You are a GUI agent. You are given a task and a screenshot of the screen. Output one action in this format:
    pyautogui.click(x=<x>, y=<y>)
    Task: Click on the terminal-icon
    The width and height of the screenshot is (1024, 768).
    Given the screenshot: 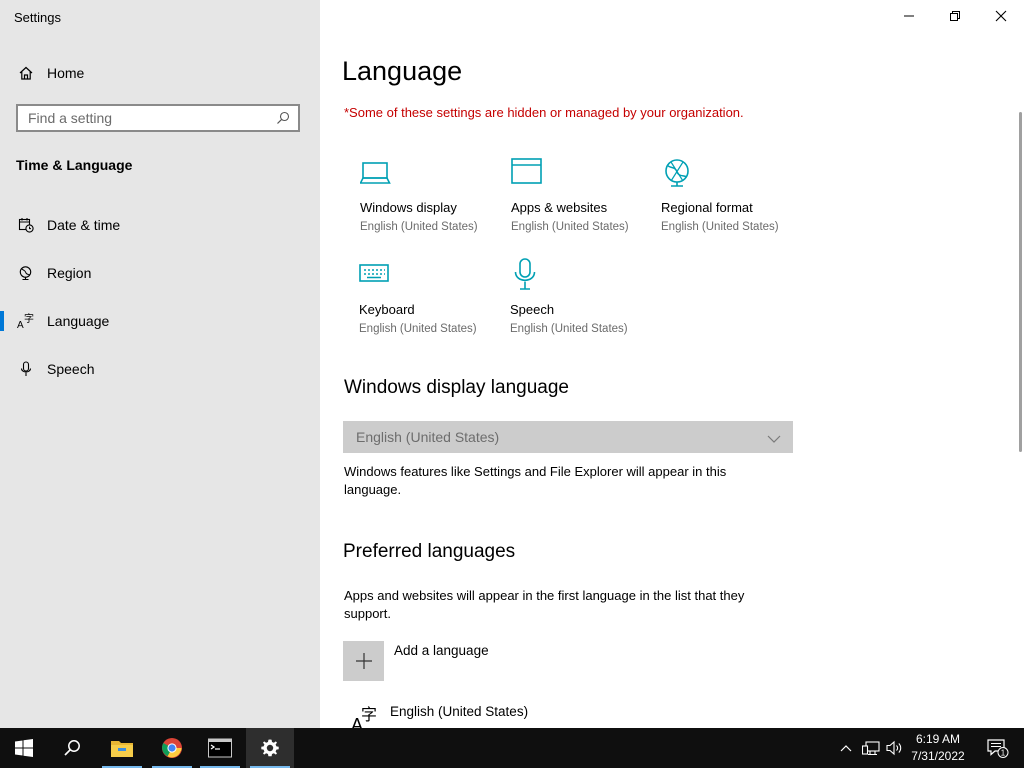 What is the action you would take?
    pyautogui.click(x=220, y=748)
    